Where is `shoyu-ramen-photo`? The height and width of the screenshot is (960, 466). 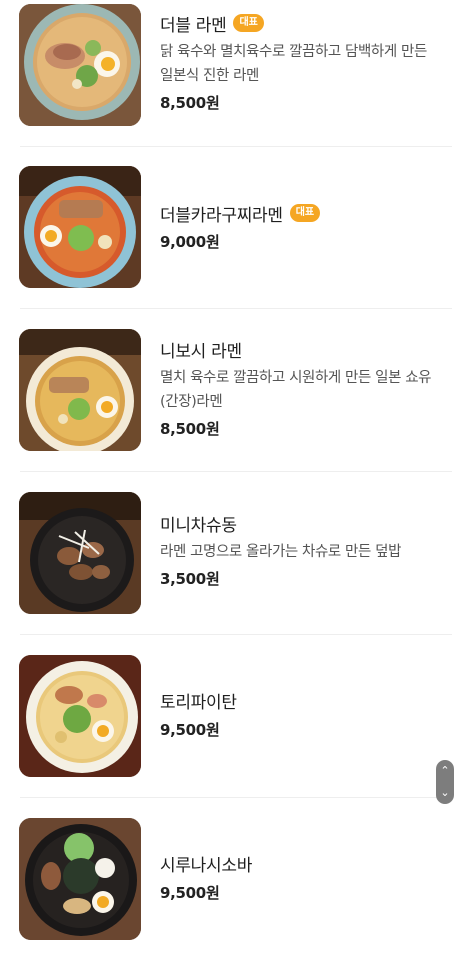 shoyu-ramen-photo is located at coordinates (80, 390).